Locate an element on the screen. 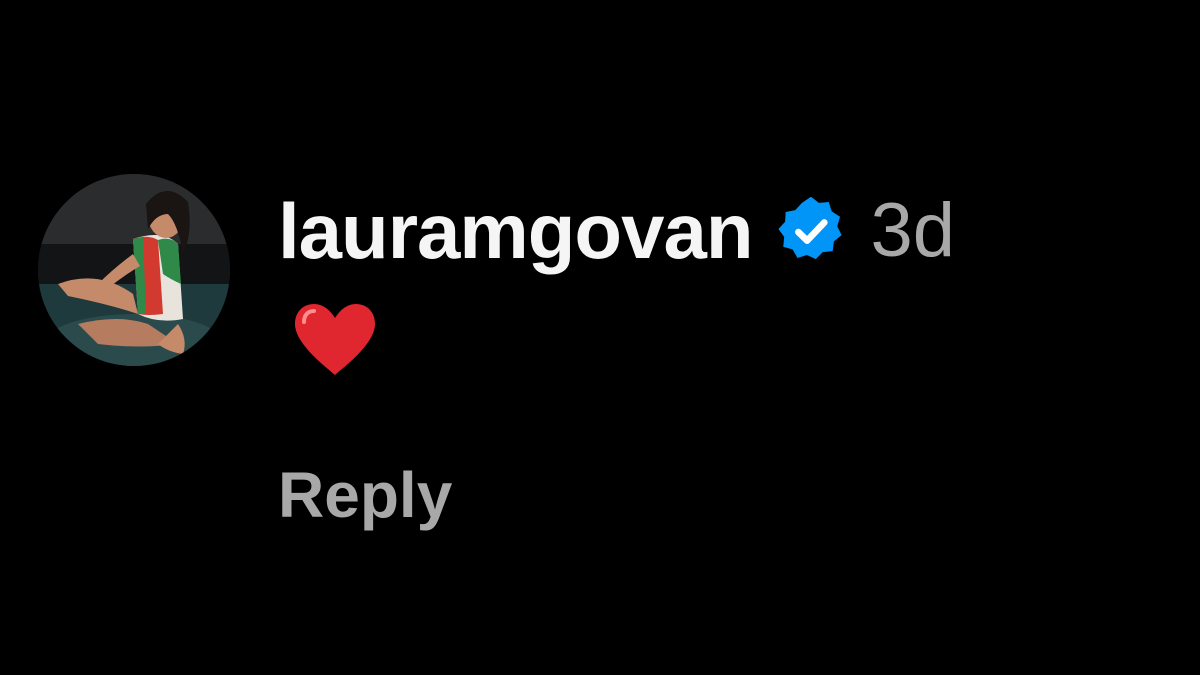 The image size is (1200, 675). comment-header: lauramgovan 3d is located at coordinates (616, 231).